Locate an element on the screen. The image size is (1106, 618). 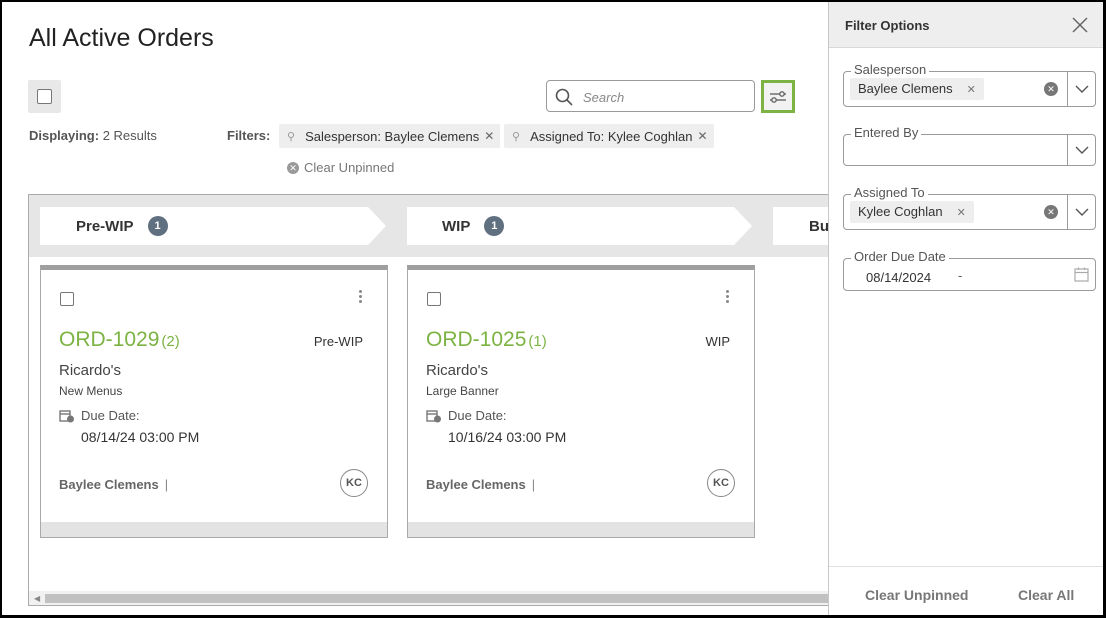
due-date-value: 08/14/24 03:00 PM is located at coordinates (140, 437).